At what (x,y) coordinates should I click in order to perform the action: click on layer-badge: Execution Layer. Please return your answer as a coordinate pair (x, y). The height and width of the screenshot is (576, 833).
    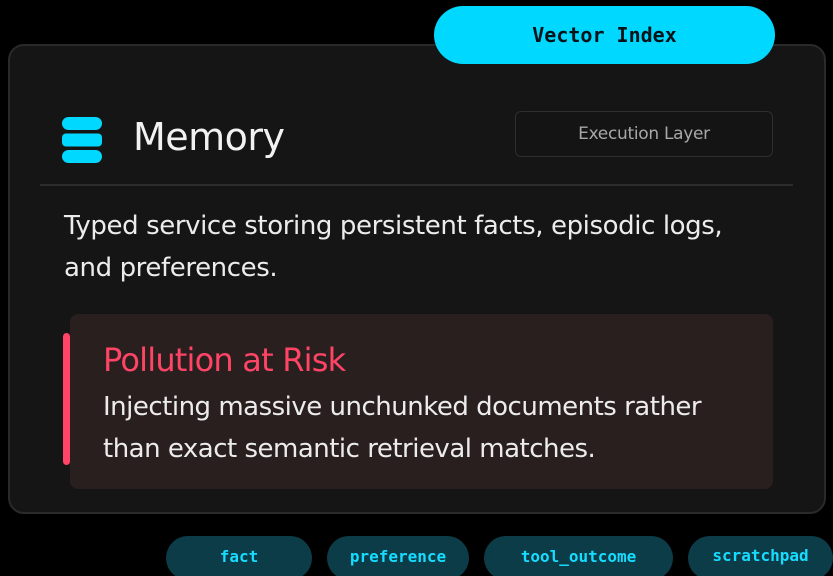
    Looking at the image, I should click on (644, 134).